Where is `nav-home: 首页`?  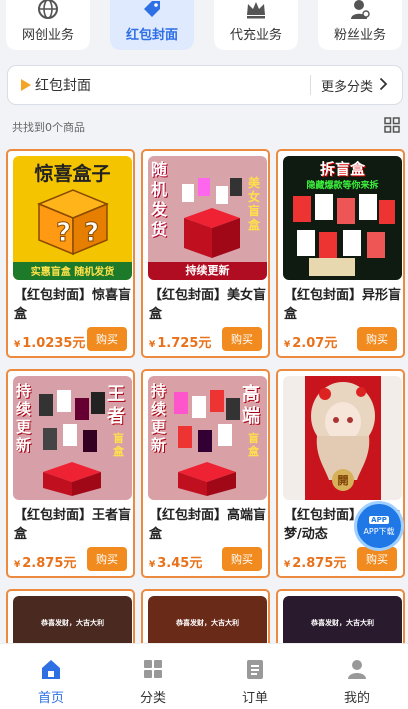 nav-home: 首页 is located at coordinates (51, 676).